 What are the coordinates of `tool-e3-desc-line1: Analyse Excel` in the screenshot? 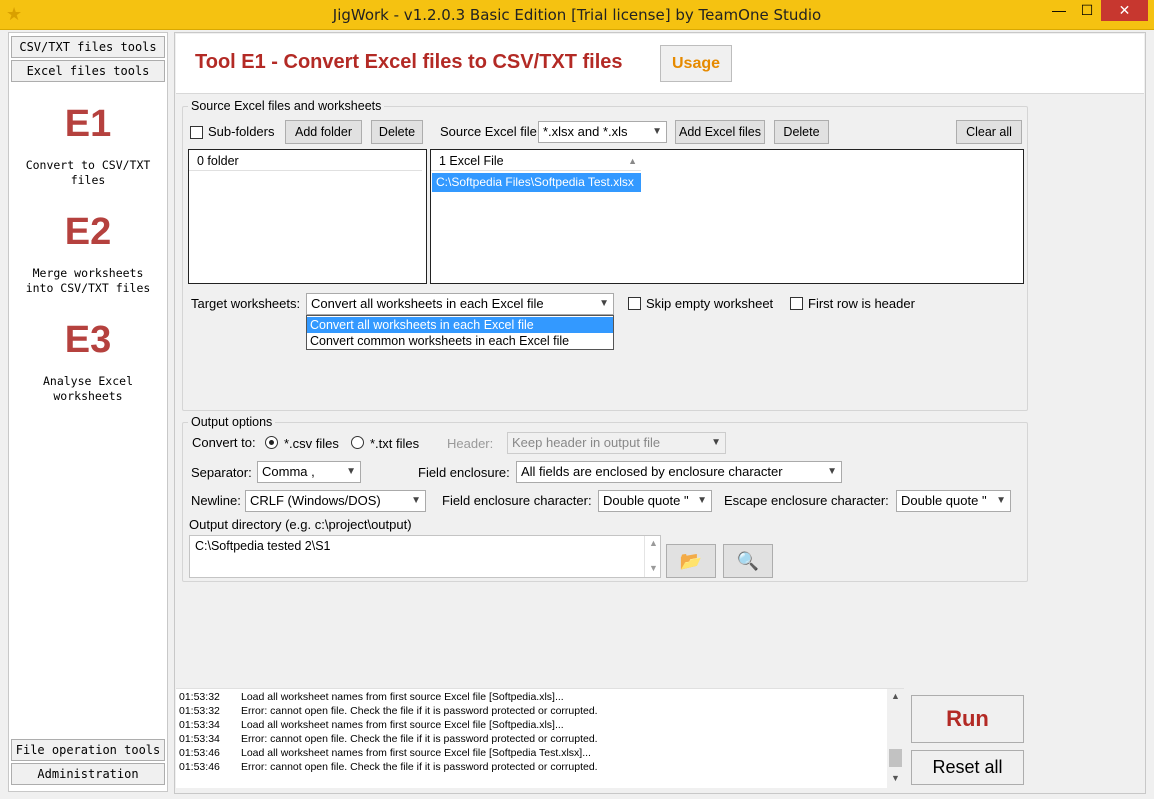 It's located at (88, 381).